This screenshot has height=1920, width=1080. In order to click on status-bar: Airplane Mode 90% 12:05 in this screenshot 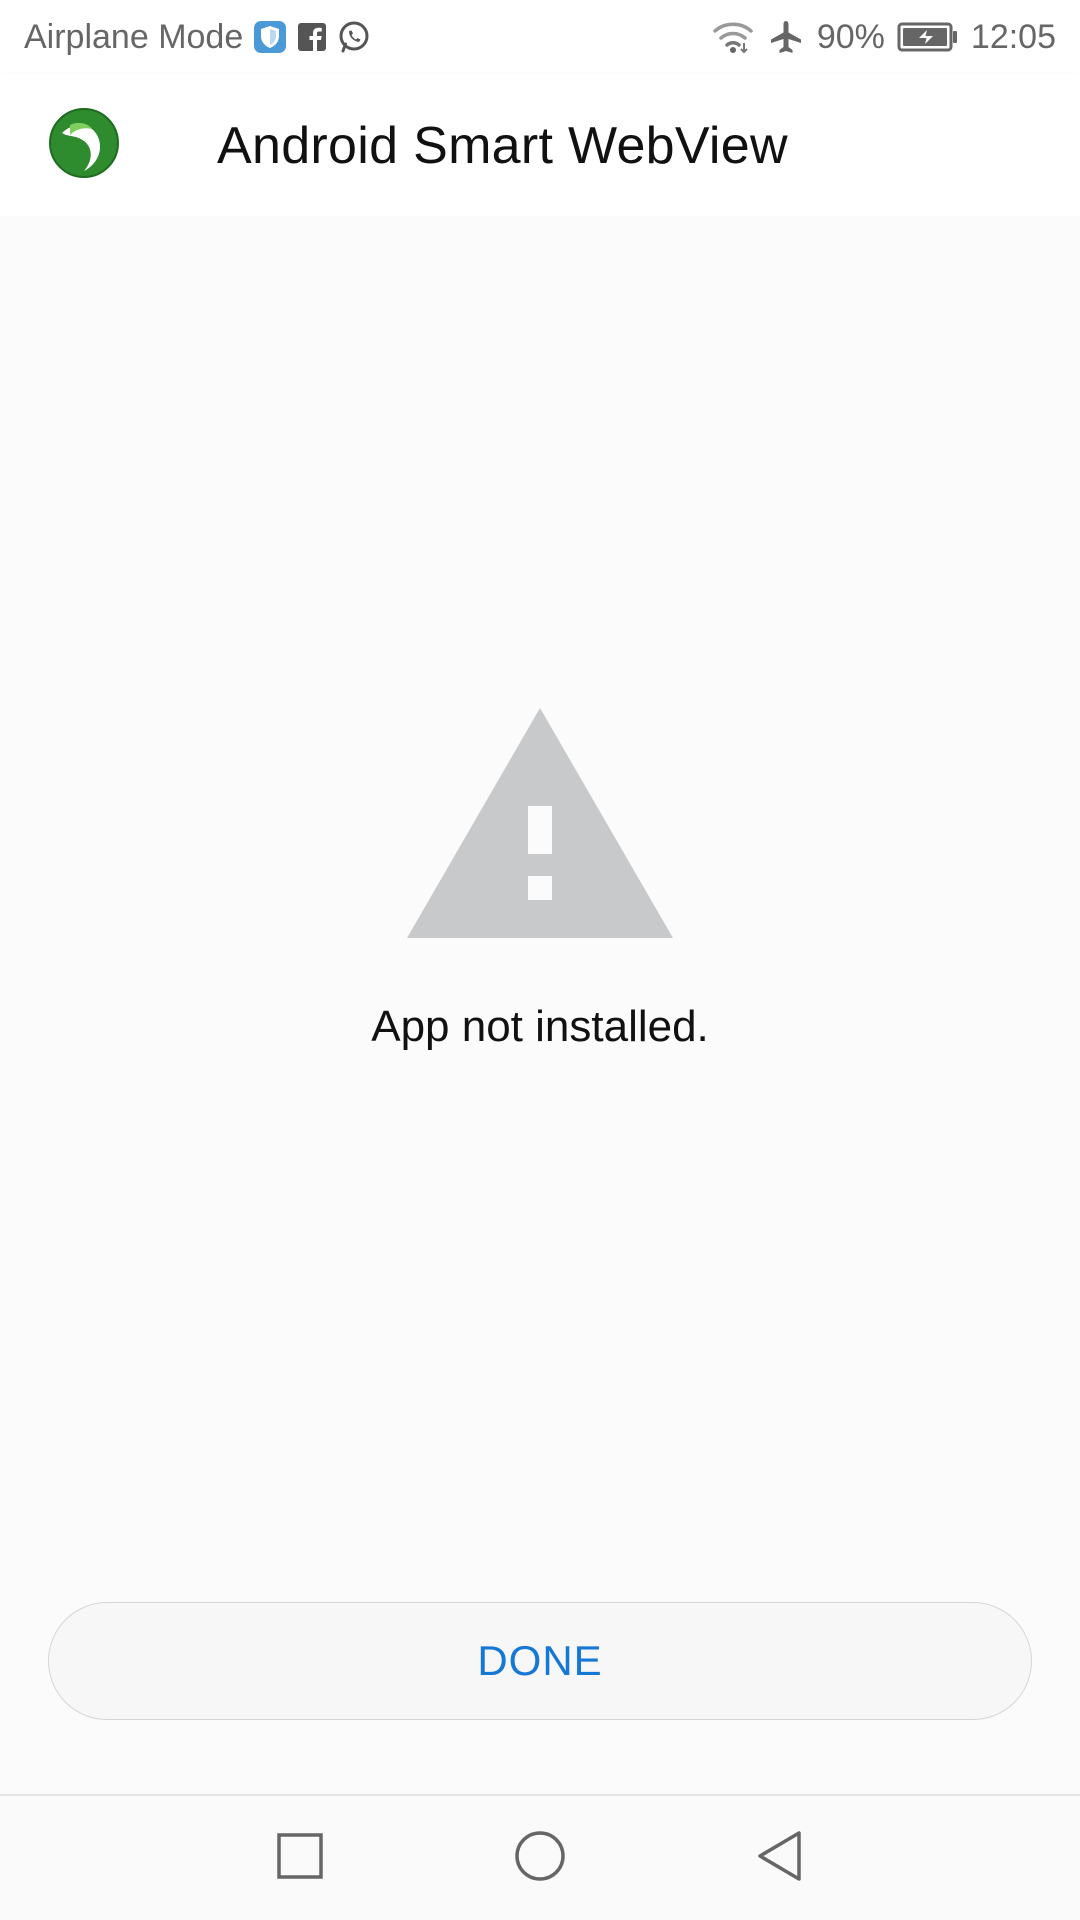, I will do `click(540, 37)`.